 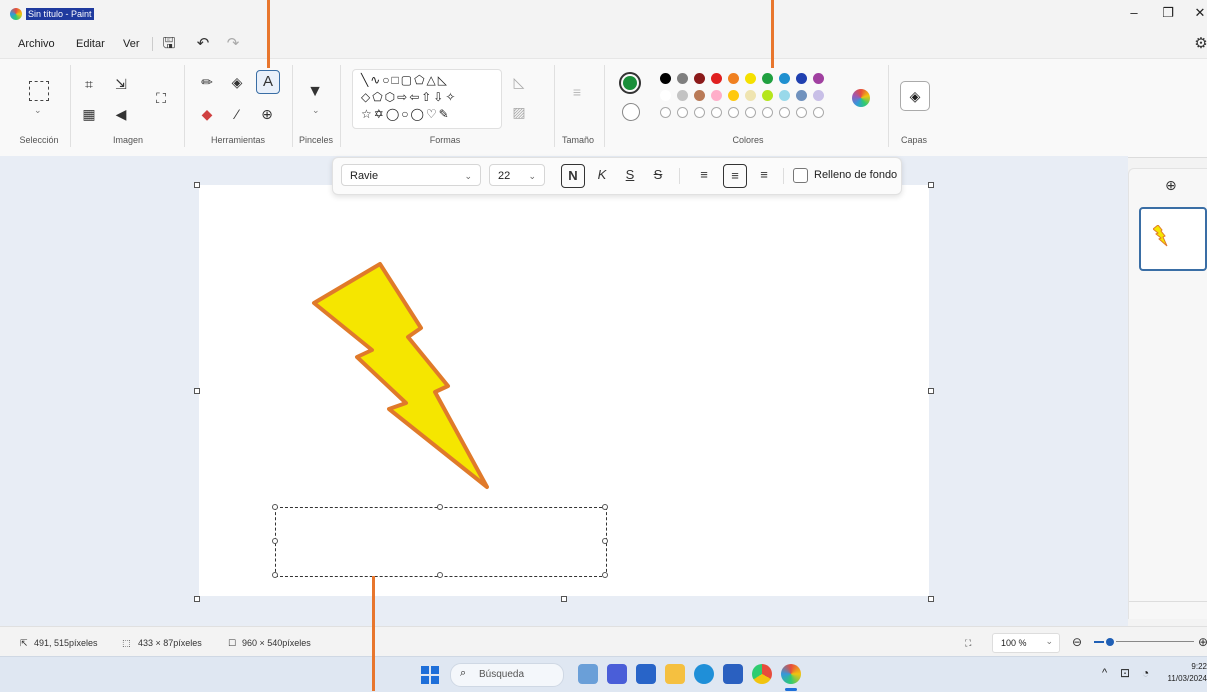 I want to click on file-explorer-icon, so click(x=675, y=674).